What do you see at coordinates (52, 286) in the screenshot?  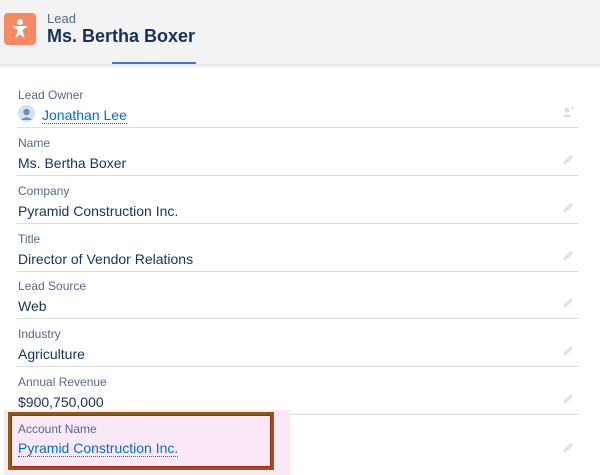 I see `field-label: Lead Source` at bounding box center [52, 286].